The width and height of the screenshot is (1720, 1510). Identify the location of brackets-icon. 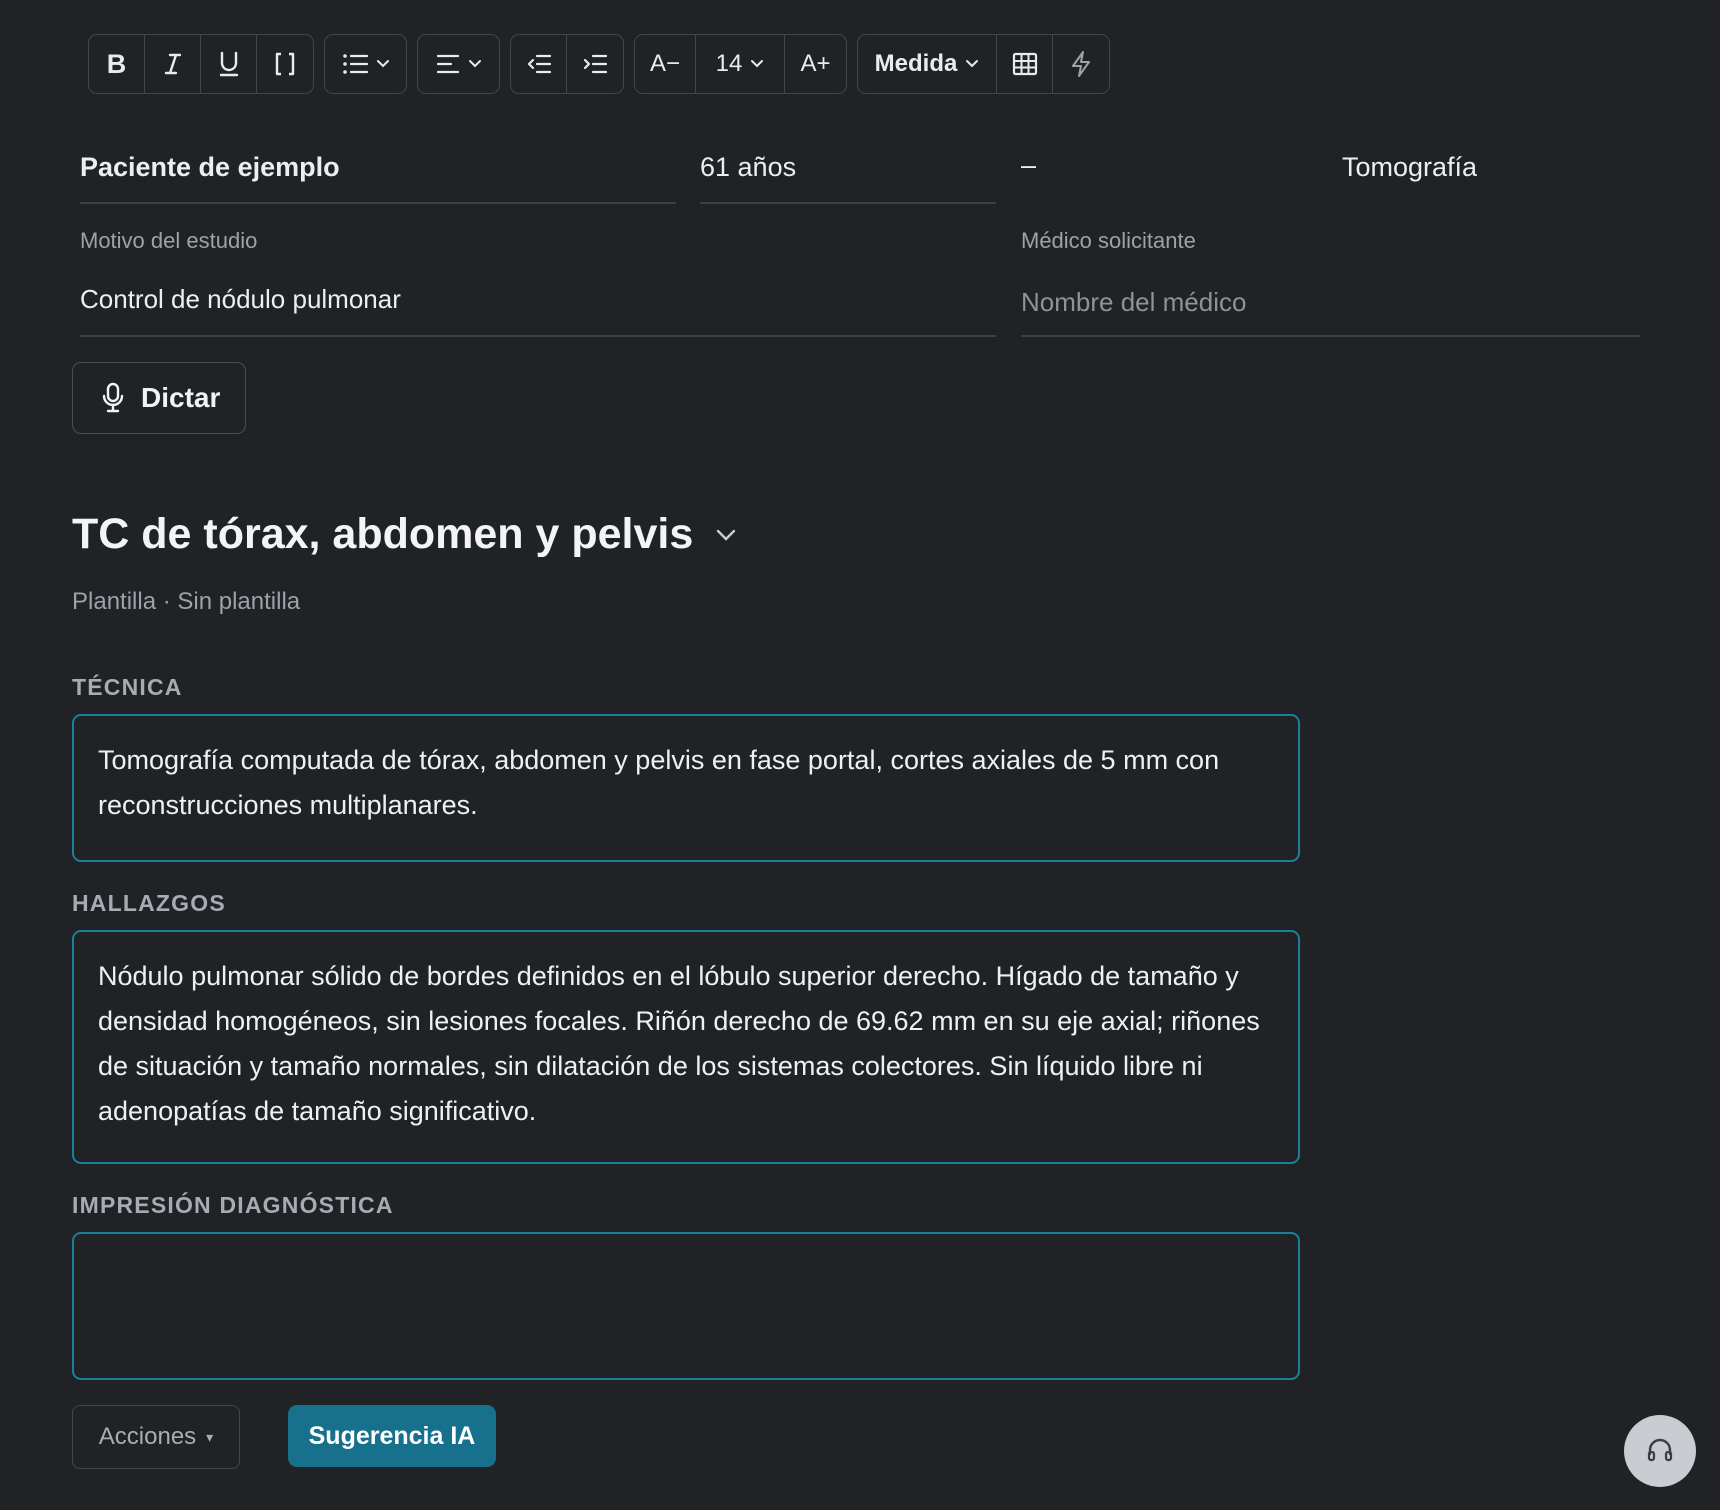
(285, 64).